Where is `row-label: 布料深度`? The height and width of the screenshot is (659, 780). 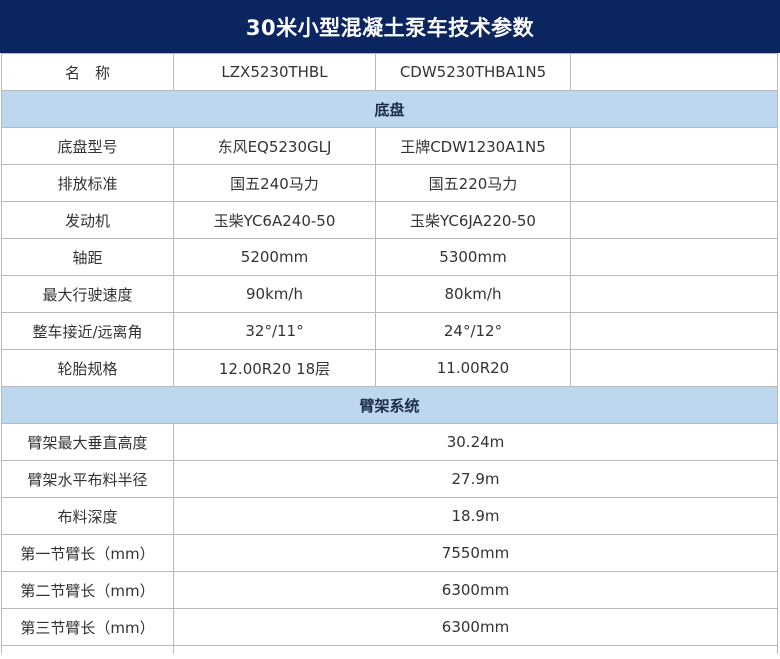 row-label: 布料深度 is located at coordinates (87, 516).